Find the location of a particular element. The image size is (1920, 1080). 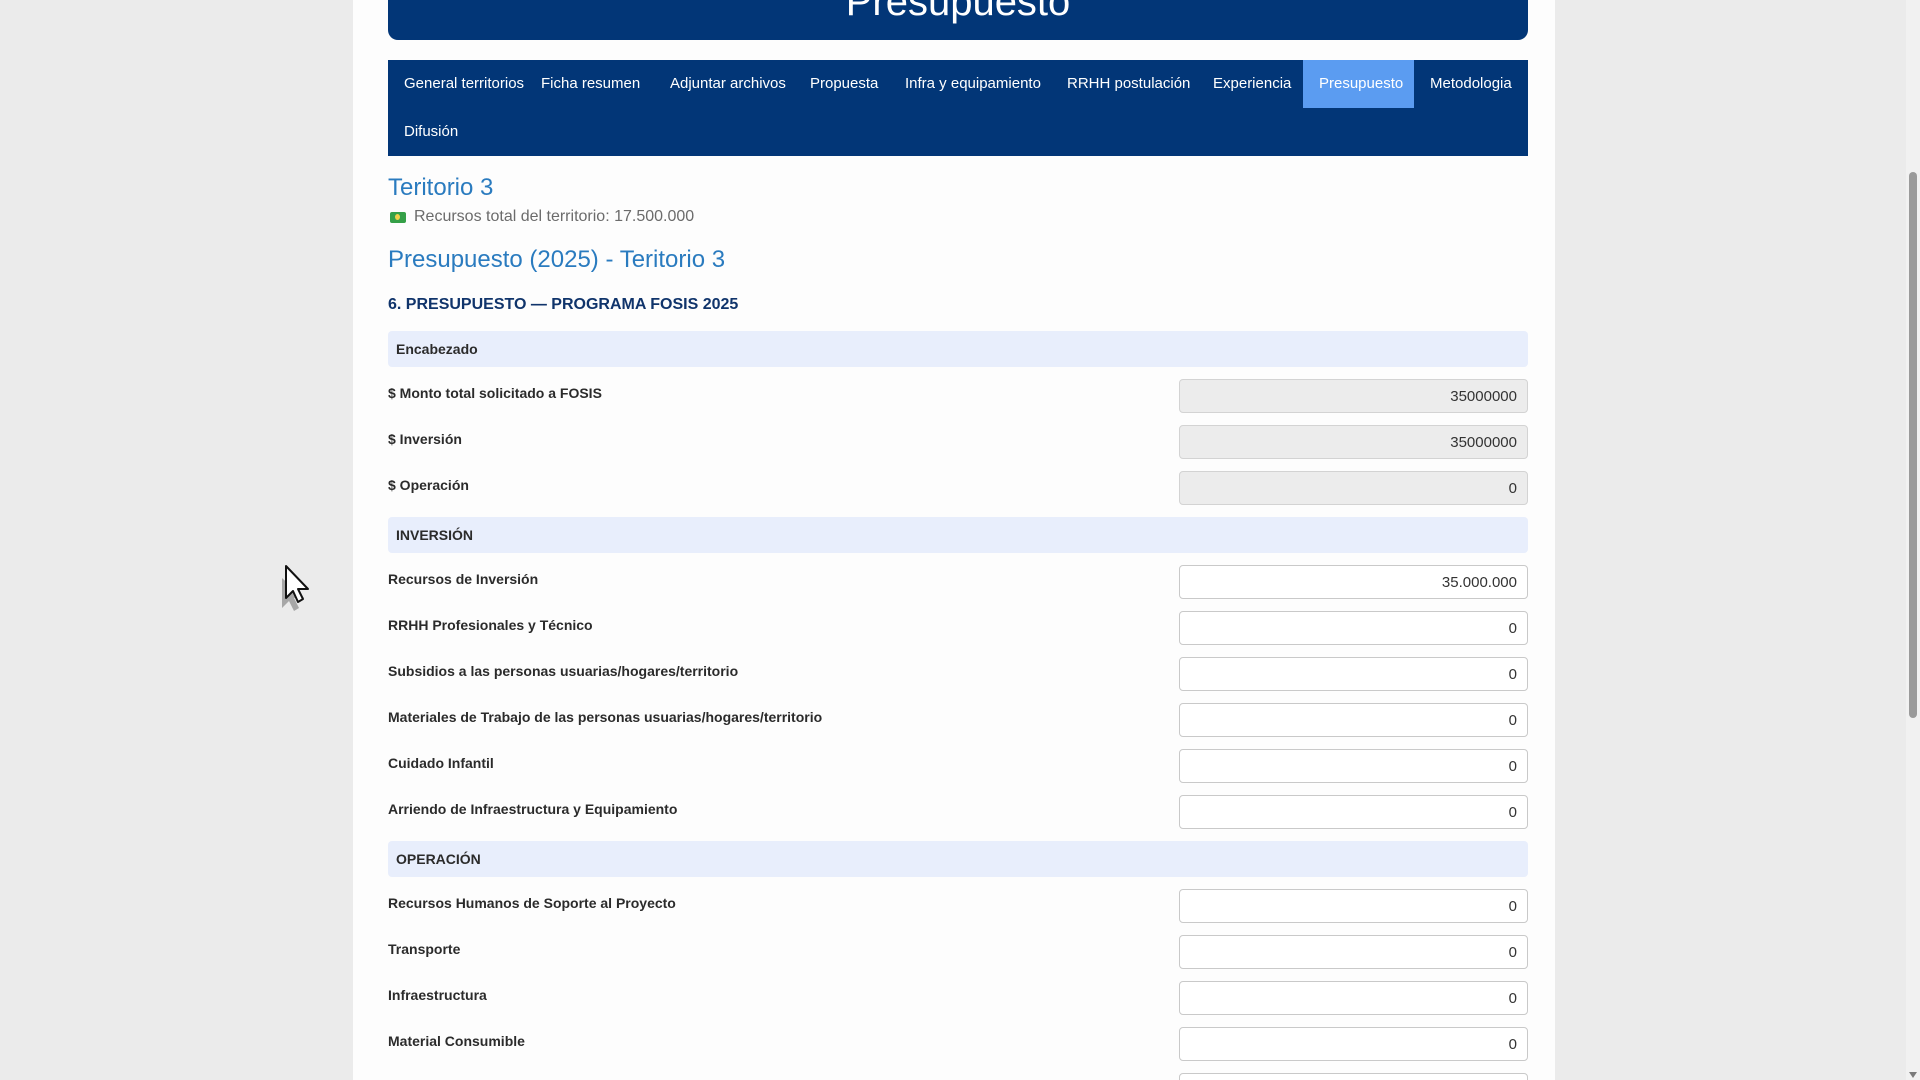

tab-propuesta: Propuesta is located at coordinates (844, 84).